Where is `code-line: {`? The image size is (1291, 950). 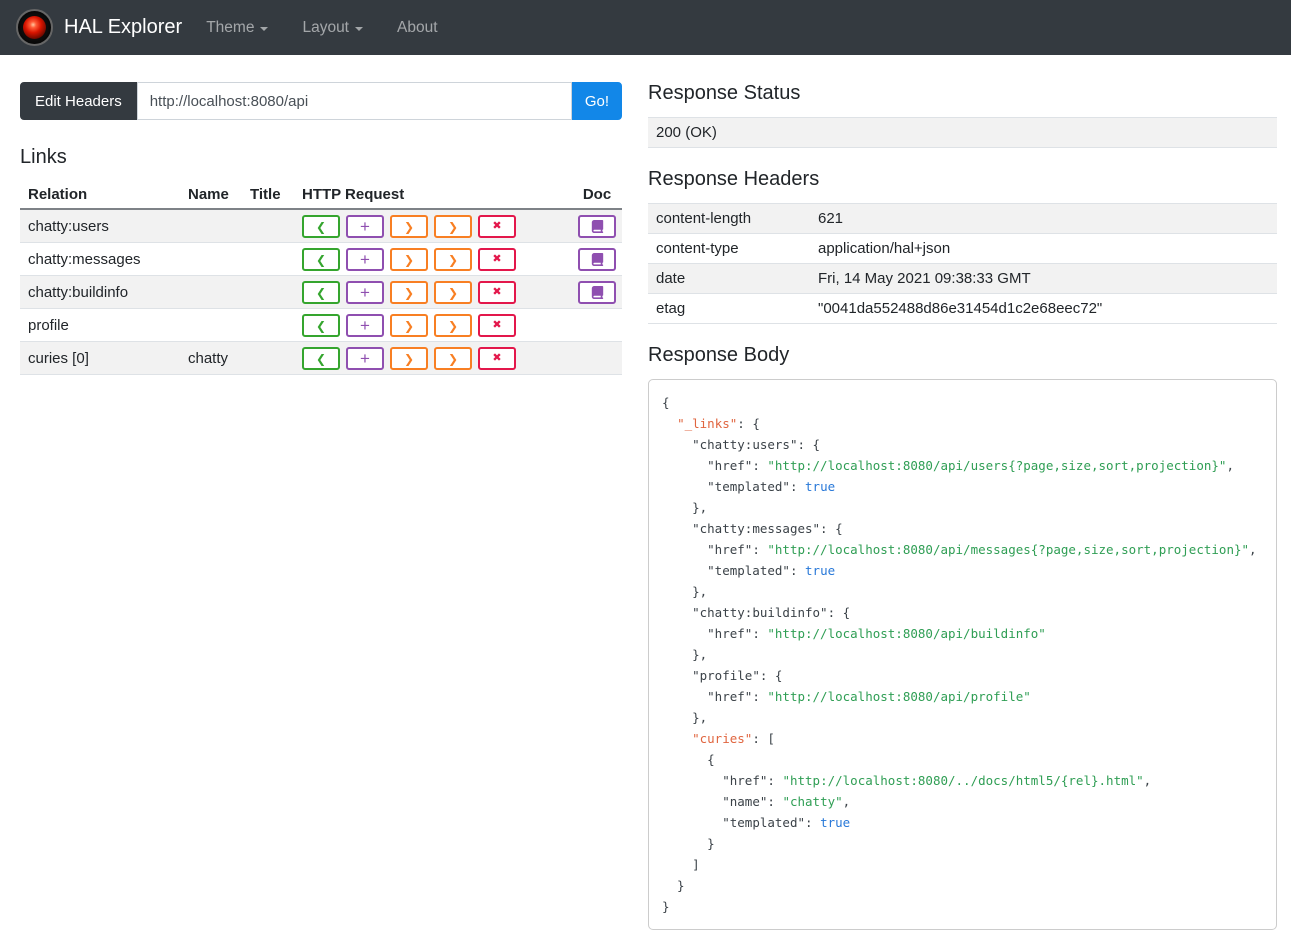 code-line: { is located at coordinates (688, 759).